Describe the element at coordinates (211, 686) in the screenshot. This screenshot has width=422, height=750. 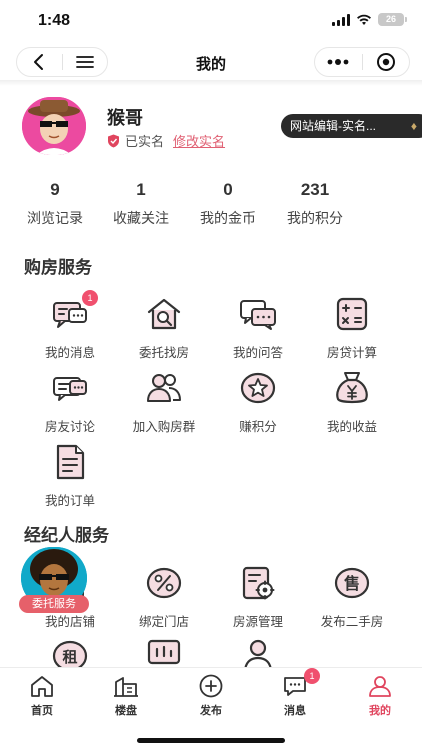
I see `plus-circle-icon` at that location.